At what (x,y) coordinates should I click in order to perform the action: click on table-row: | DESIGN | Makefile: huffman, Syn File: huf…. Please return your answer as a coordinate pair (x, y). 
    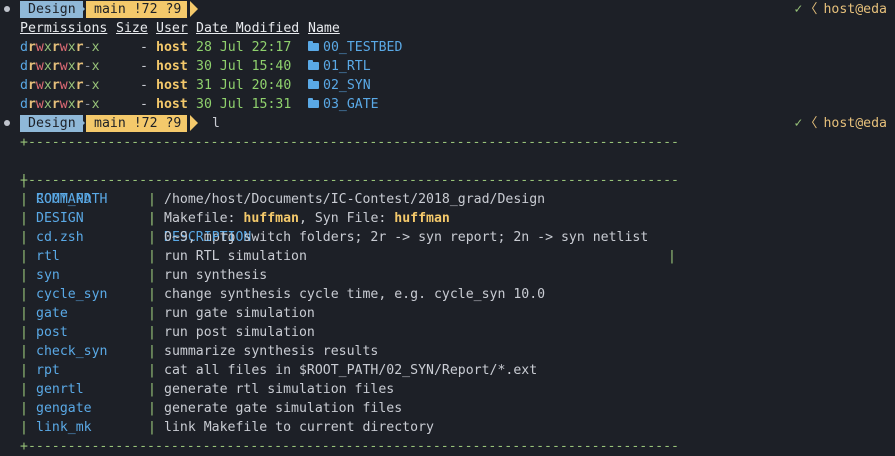
    Looking at the image, I should click on (235, 218).